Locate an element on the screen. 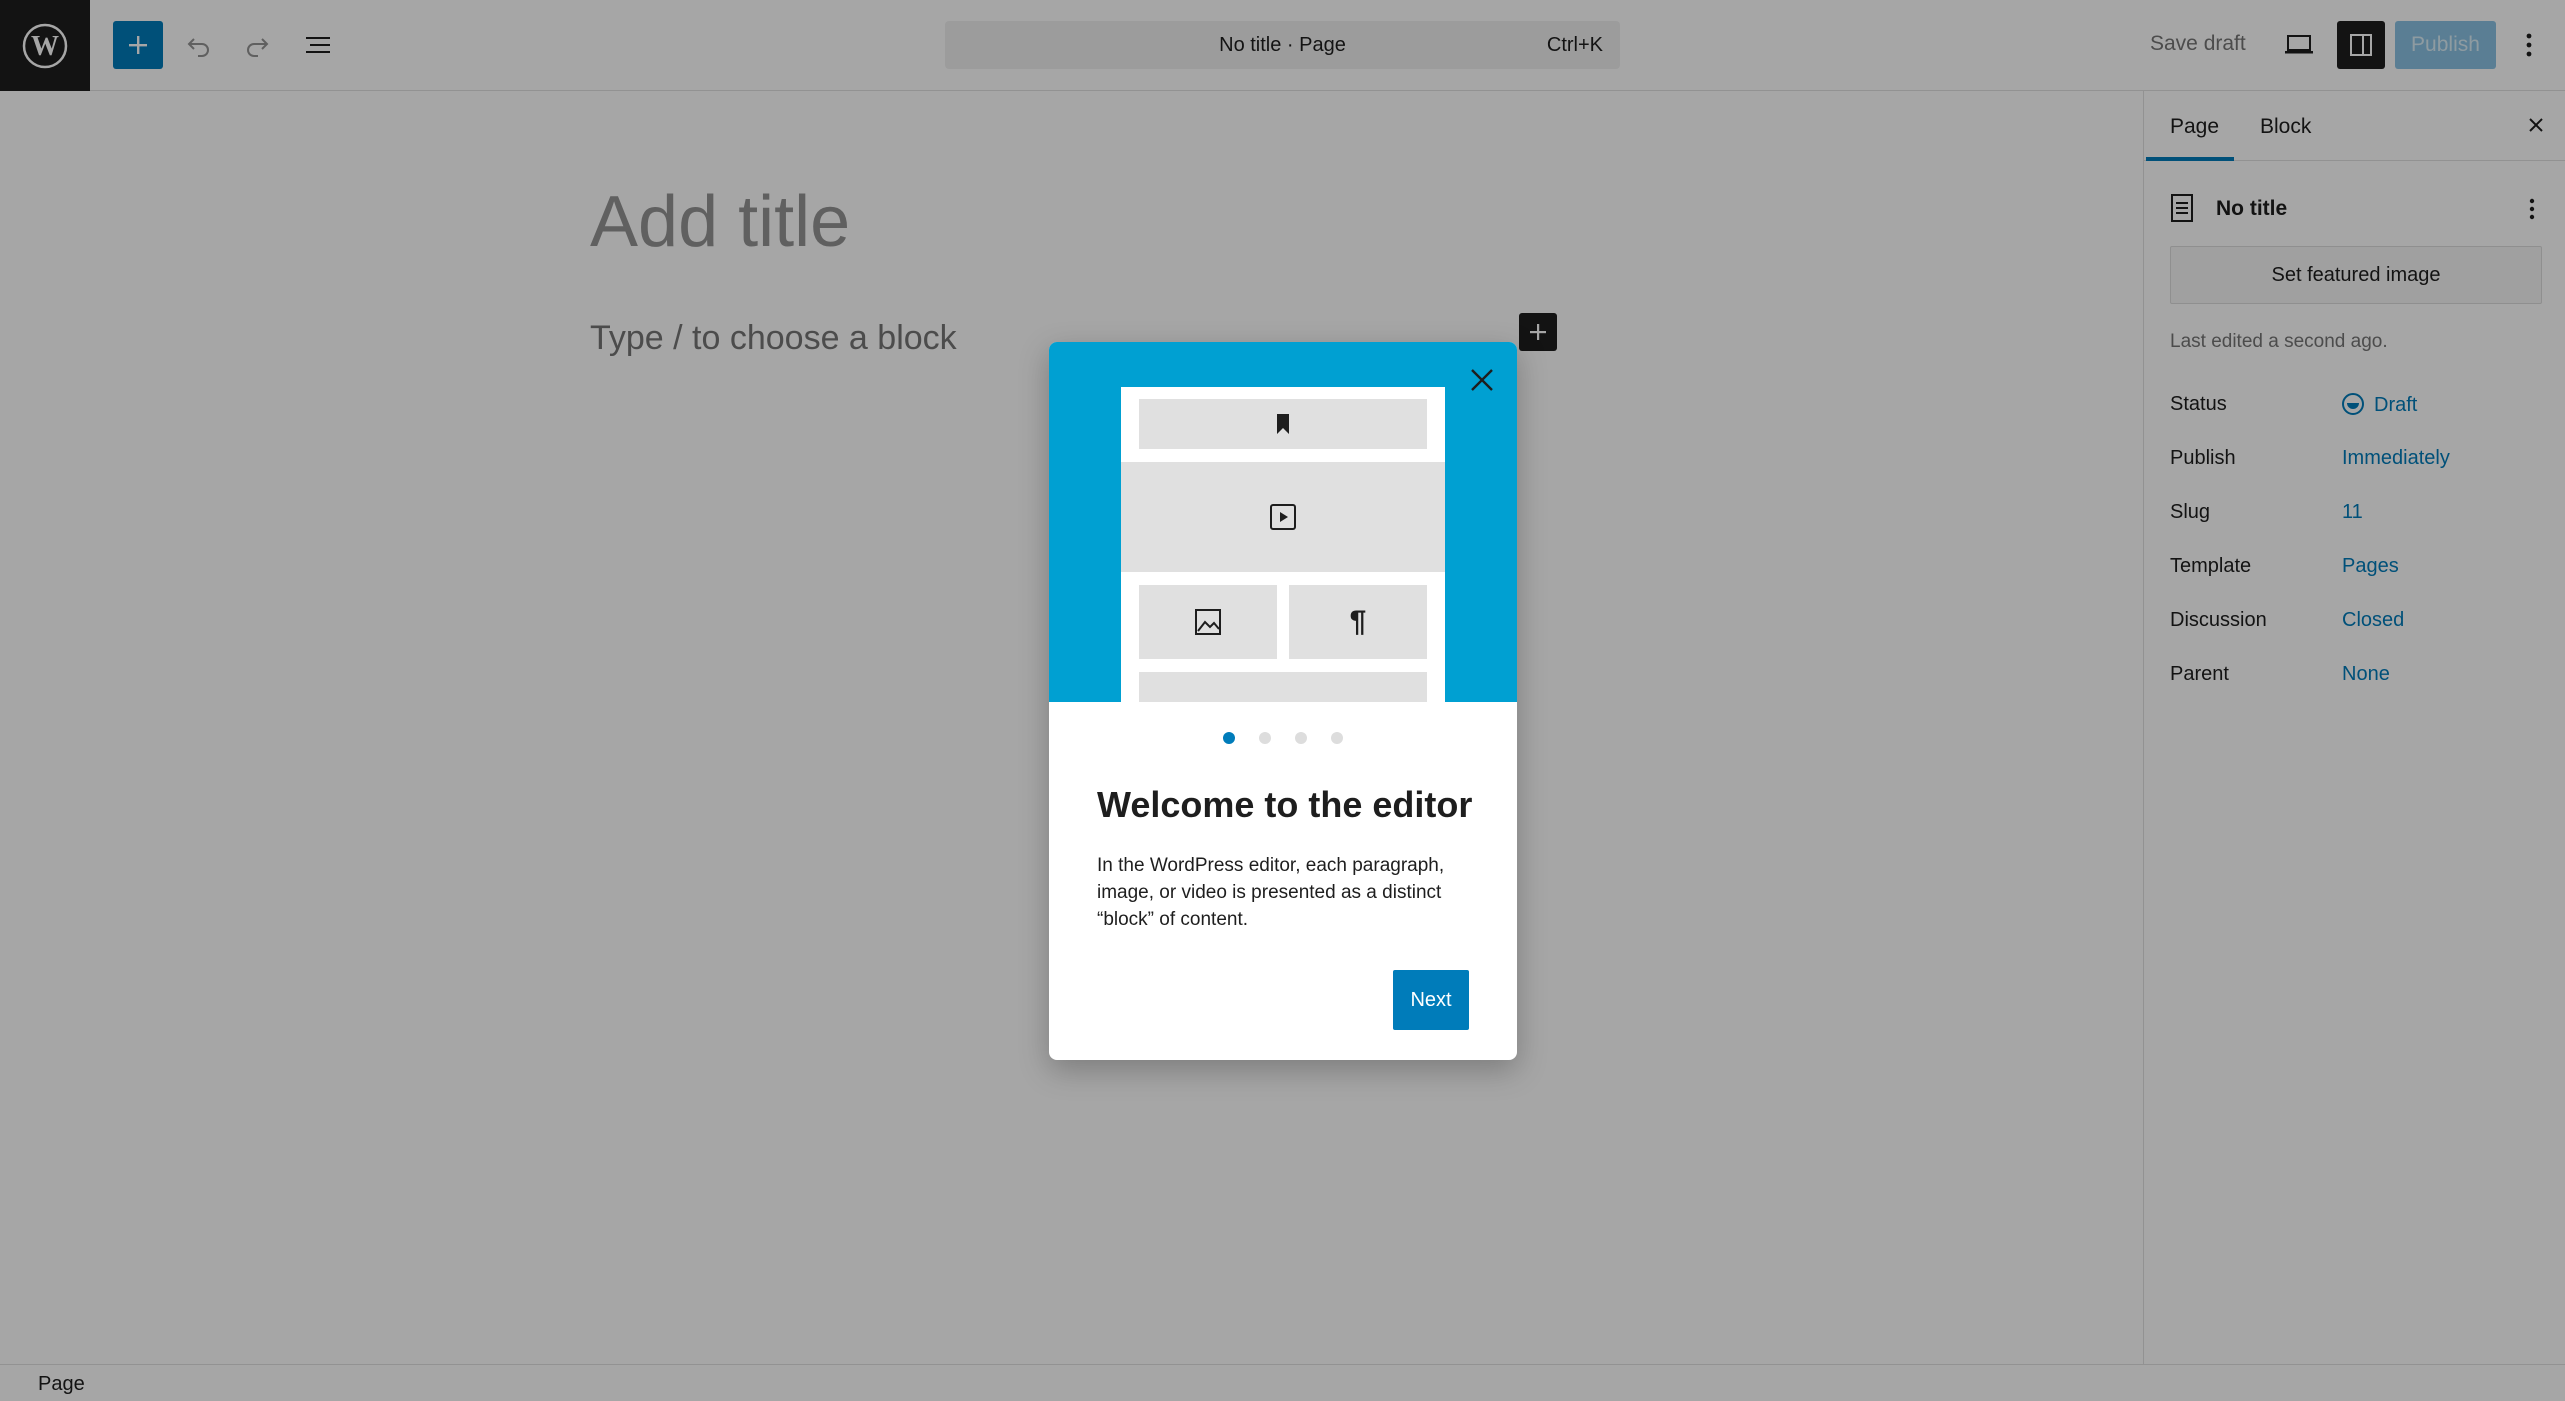 This screenshot has width=2565, height=1401. bookmark-icon is located at coordinates (1283, 424).